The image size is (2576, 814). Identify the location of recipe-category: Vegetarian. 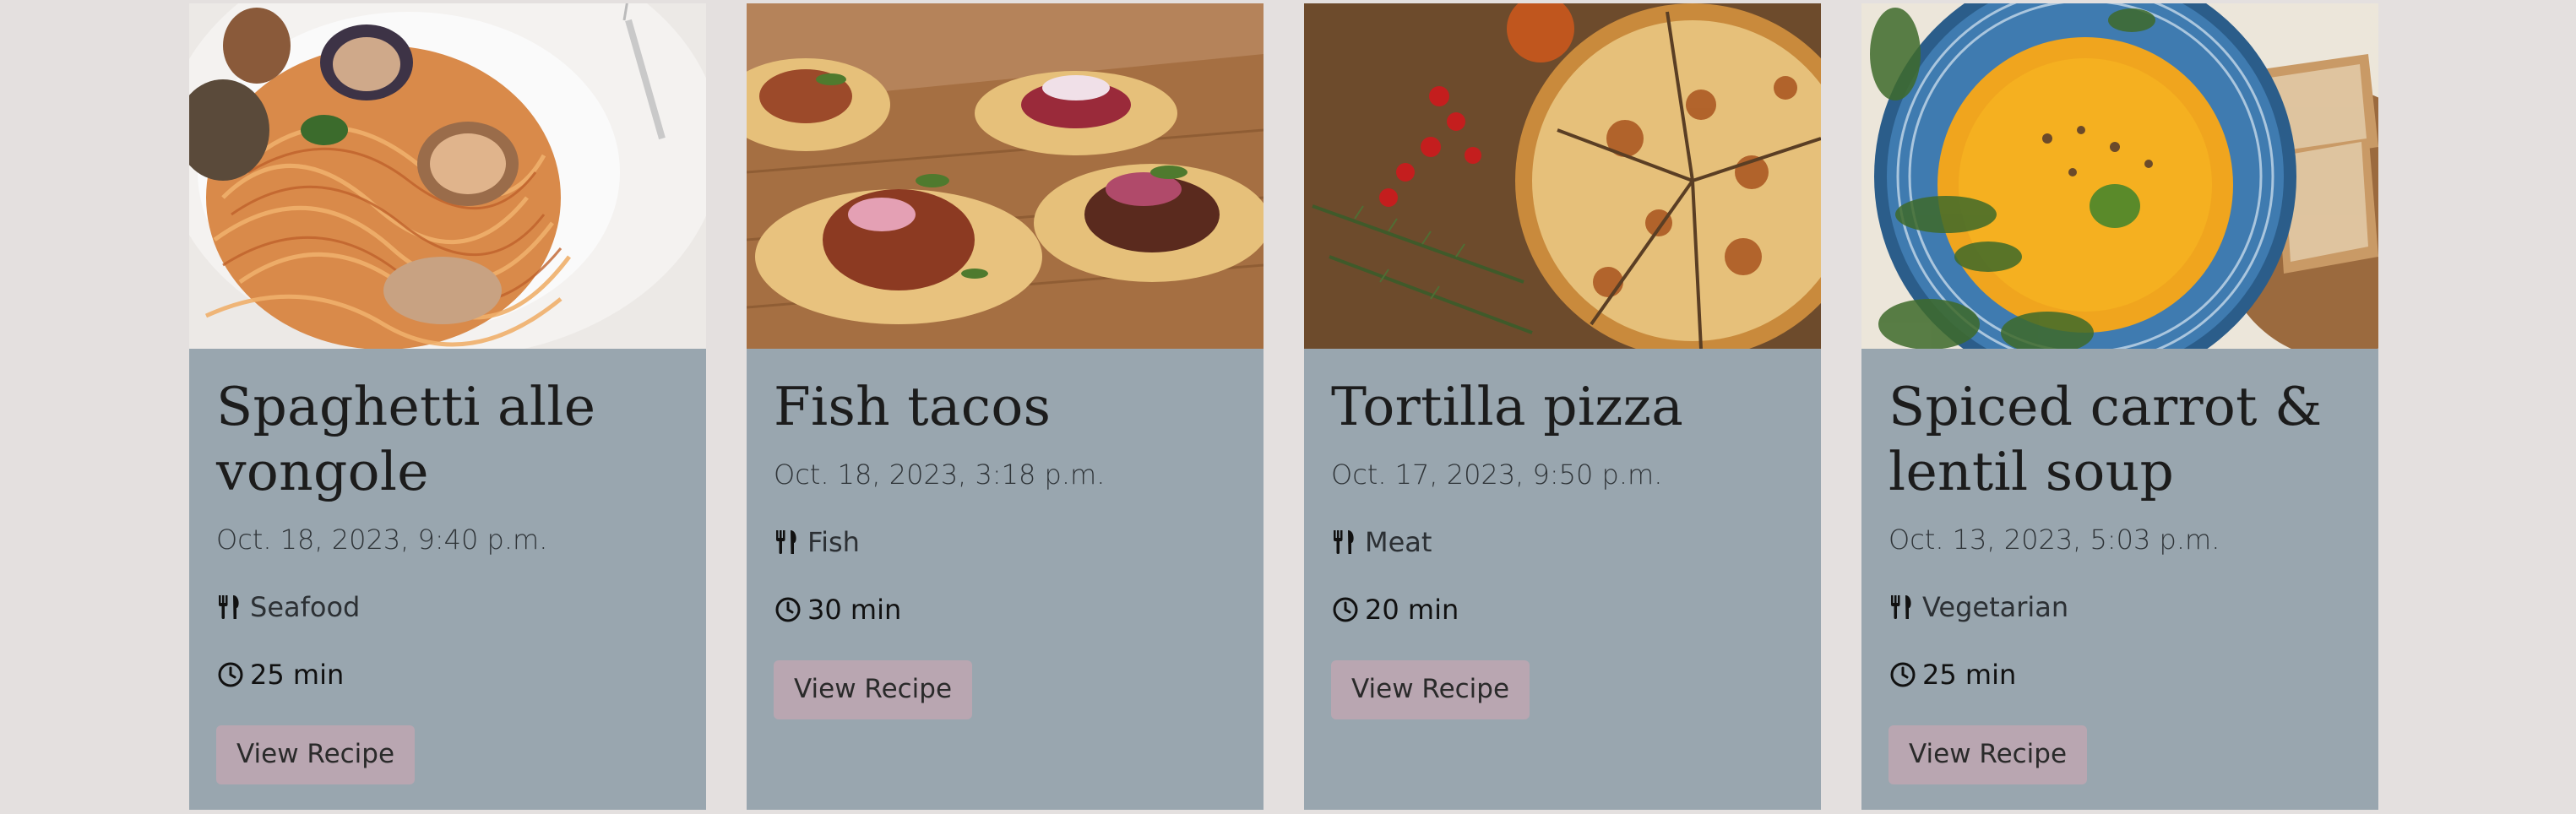
(2123, 607).